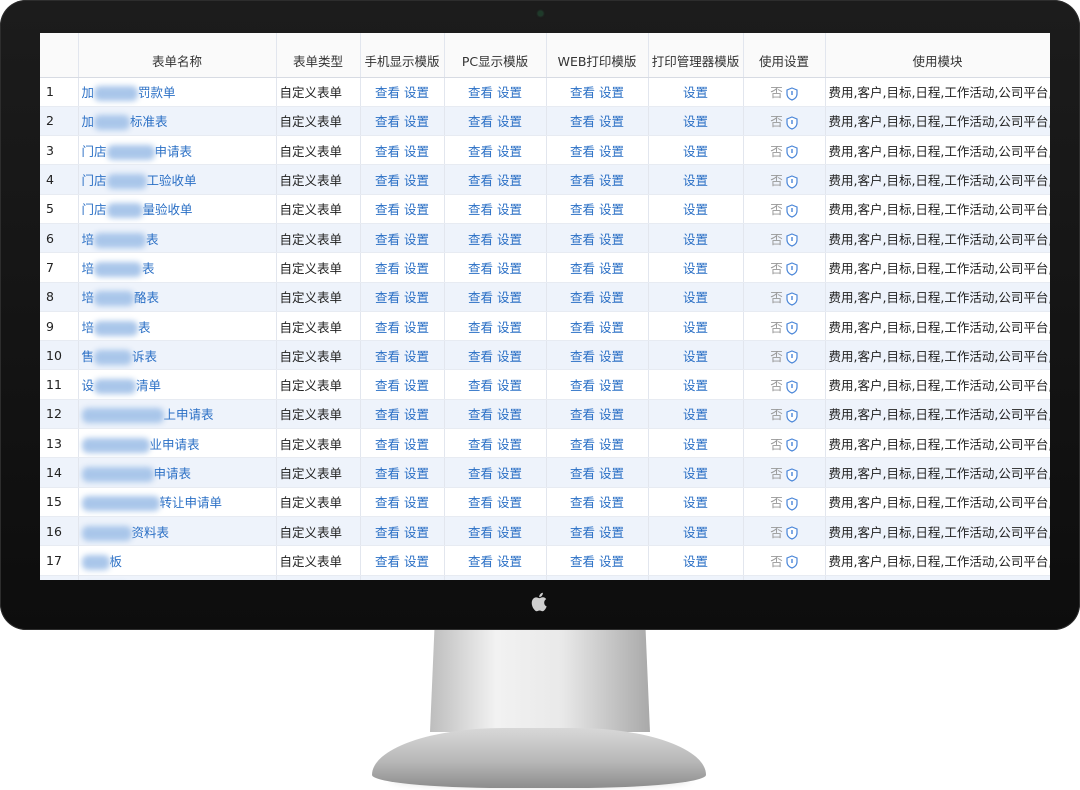 This screenshot has width=1080, height=790. I want to click on form-name-link: 业申请表, so click(140, 445).